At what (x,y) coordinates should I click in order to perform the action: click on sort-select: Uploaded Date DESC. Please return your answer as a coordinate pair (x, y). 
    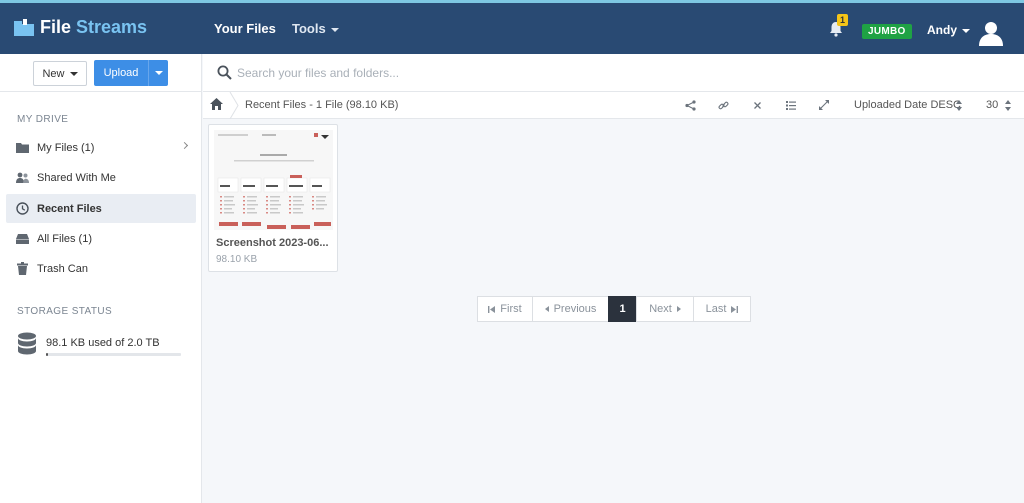
    Looking at the image, I should click on (907, 105).